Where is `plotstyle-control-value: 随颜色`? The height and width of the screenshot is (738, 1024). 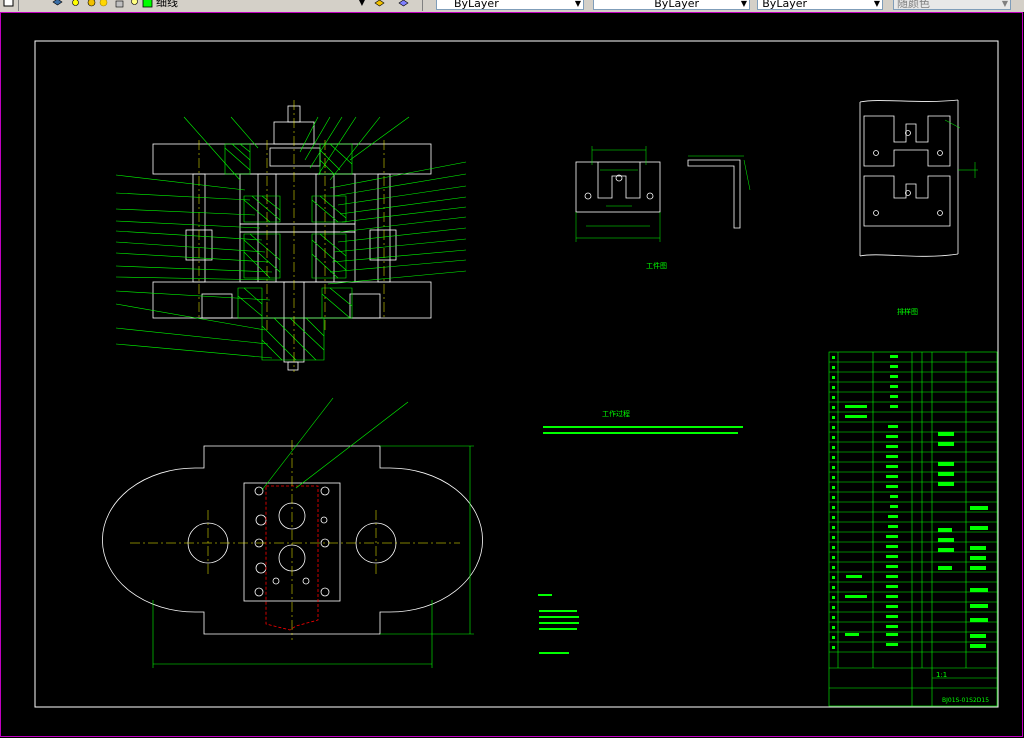 plotstyle-control-value: 随颜色 is located at coordinates (913, 5).